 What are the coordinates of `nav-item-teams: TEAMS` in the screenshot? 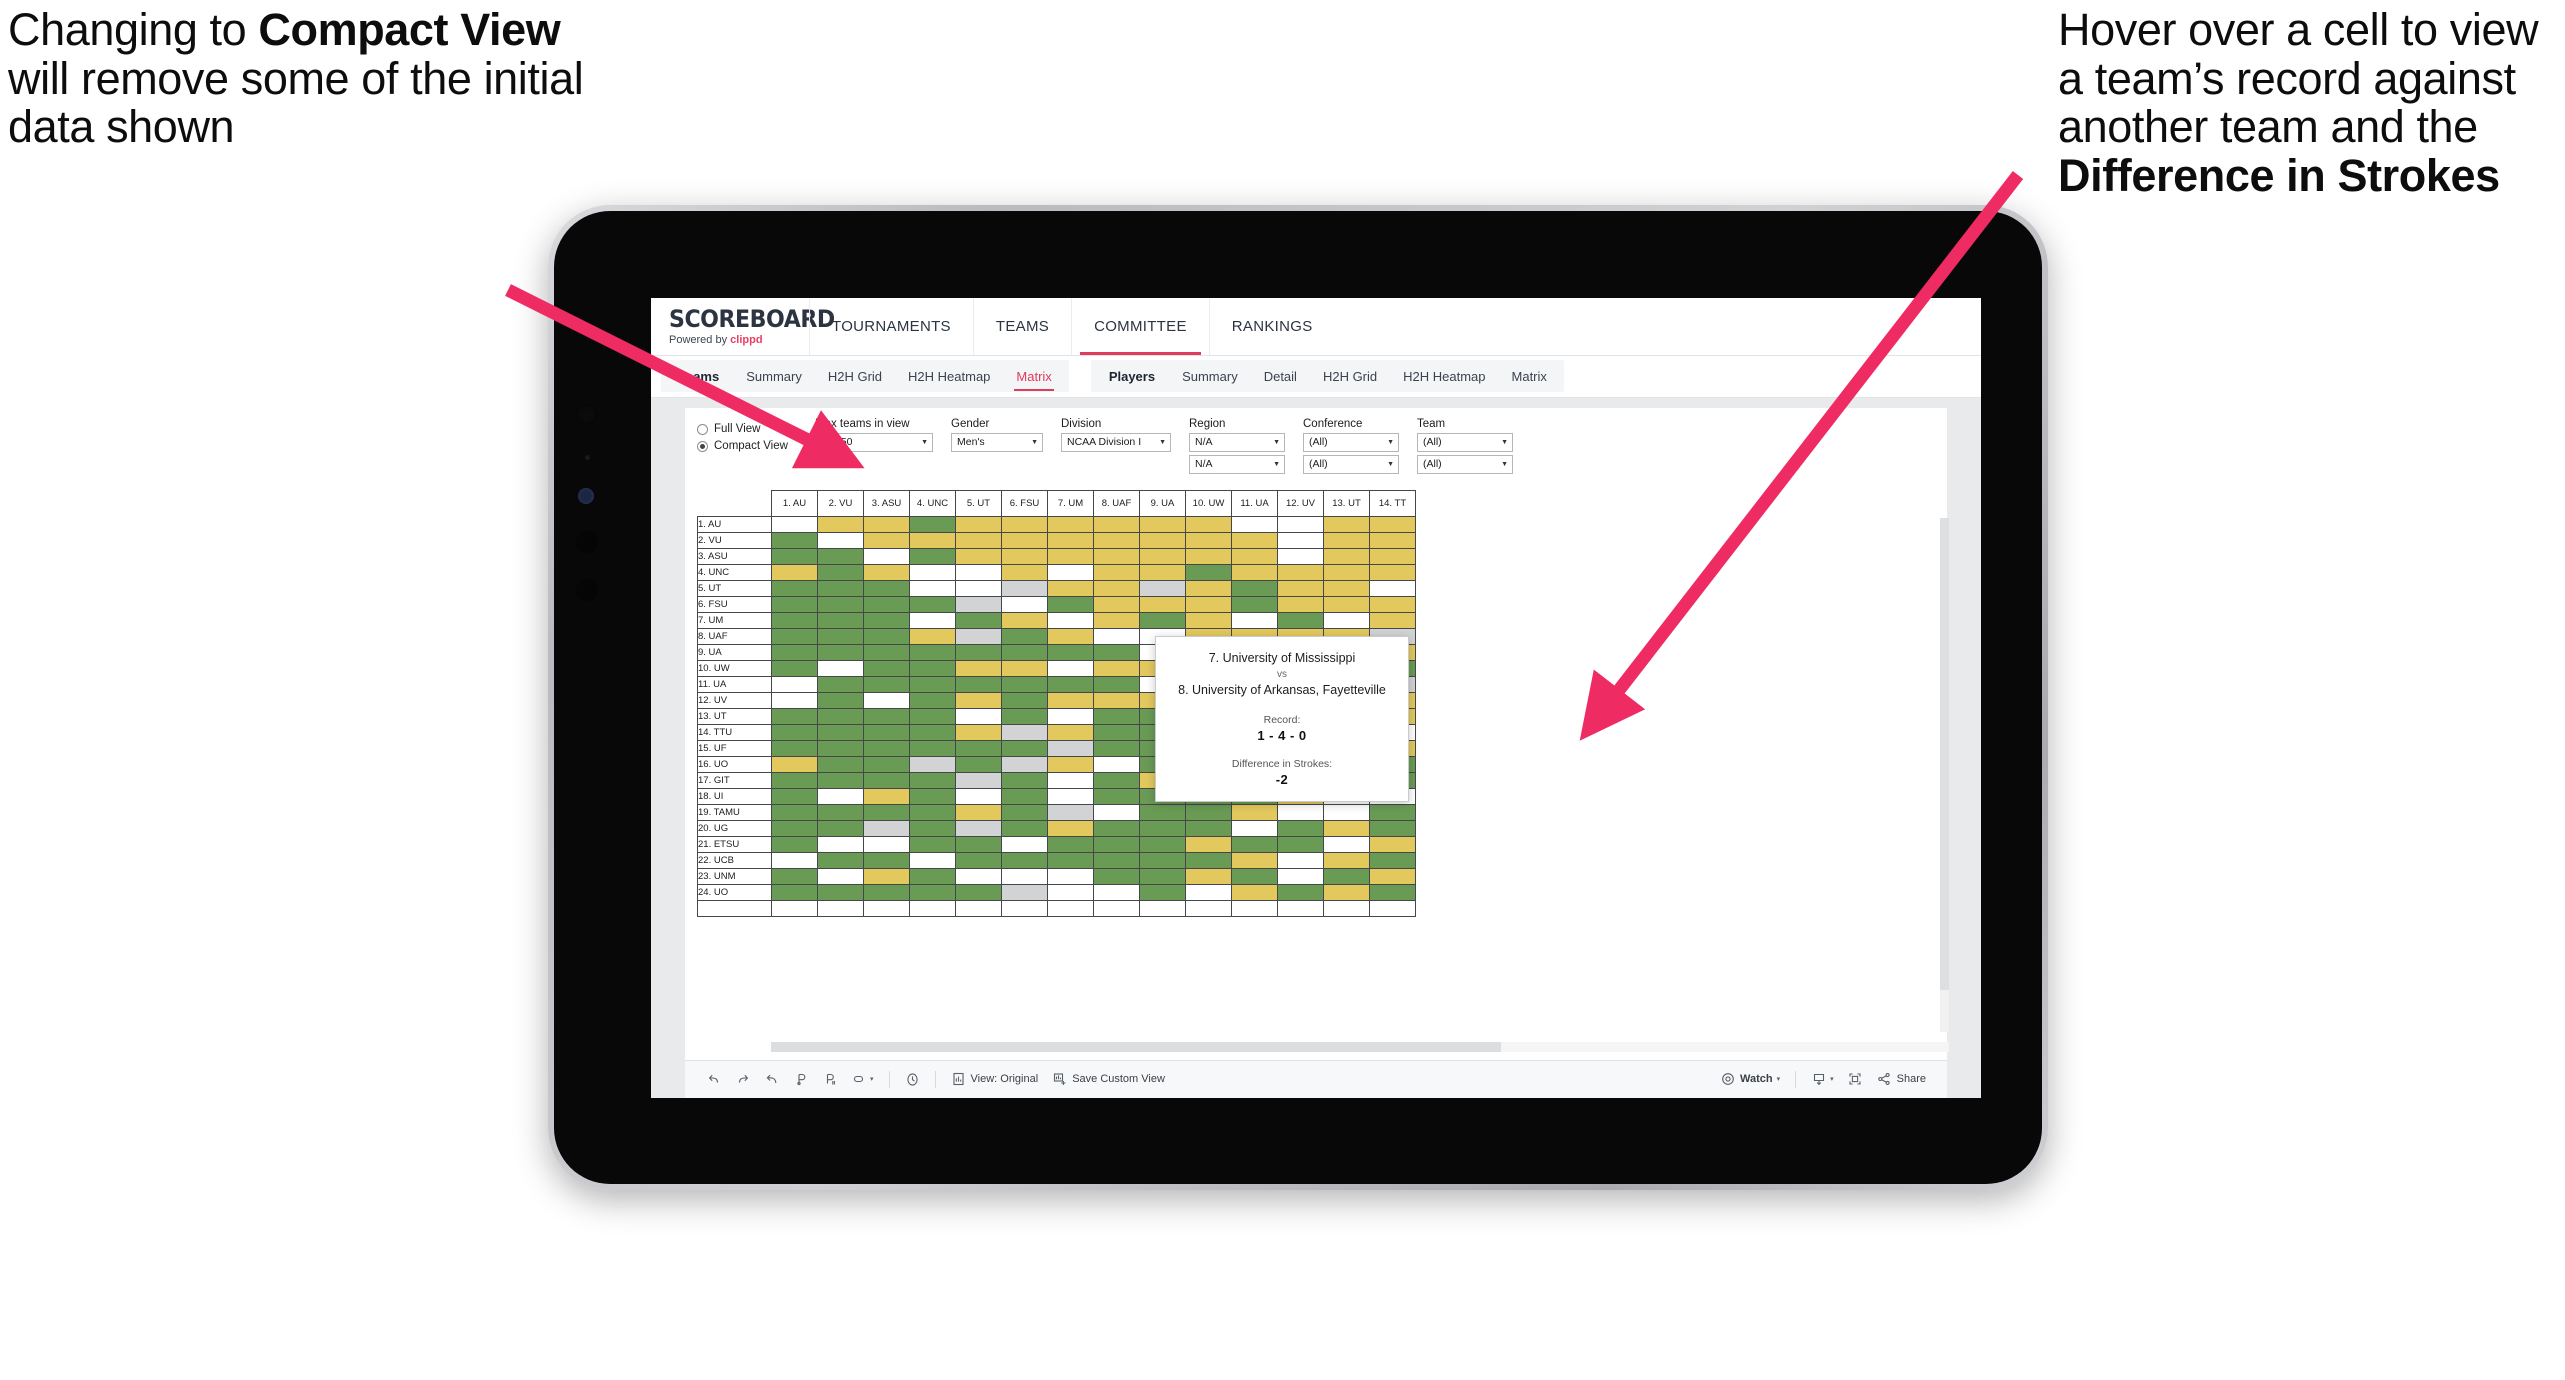 It's located at (1021, 326).